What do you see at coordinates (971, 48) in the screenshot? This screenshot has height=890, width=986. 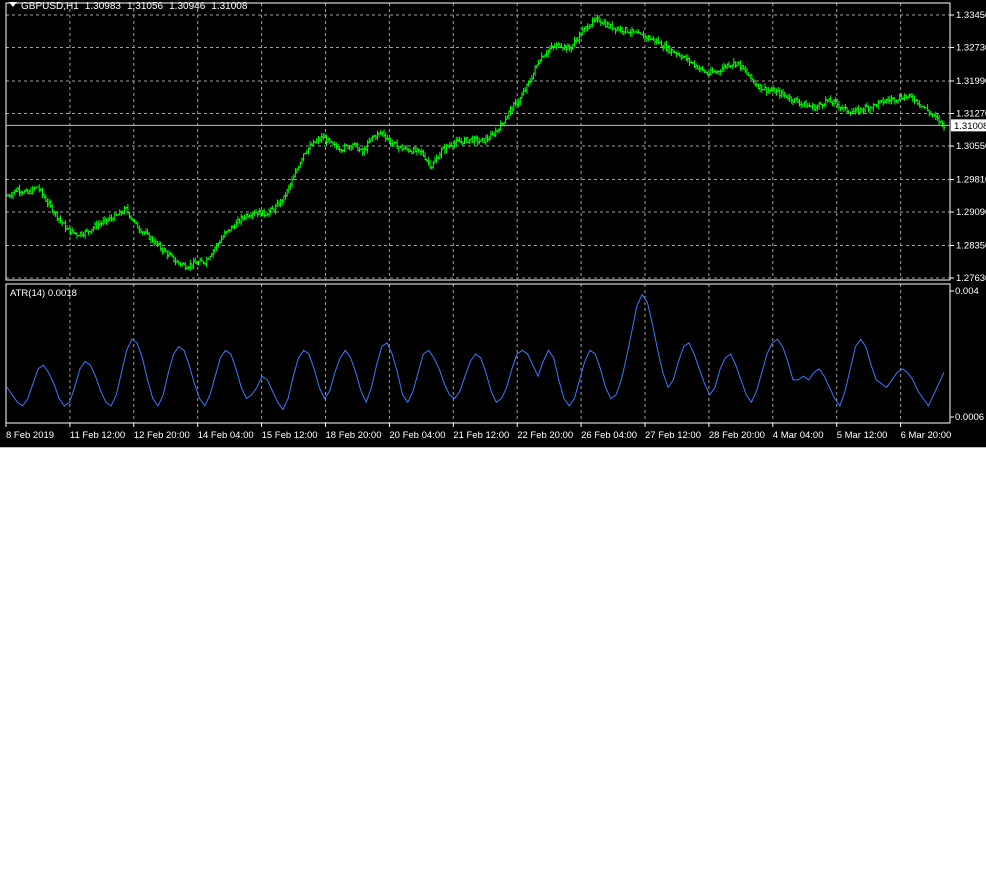 I see `price-axis-label: 1.32730` at bounding box center [971, 48].